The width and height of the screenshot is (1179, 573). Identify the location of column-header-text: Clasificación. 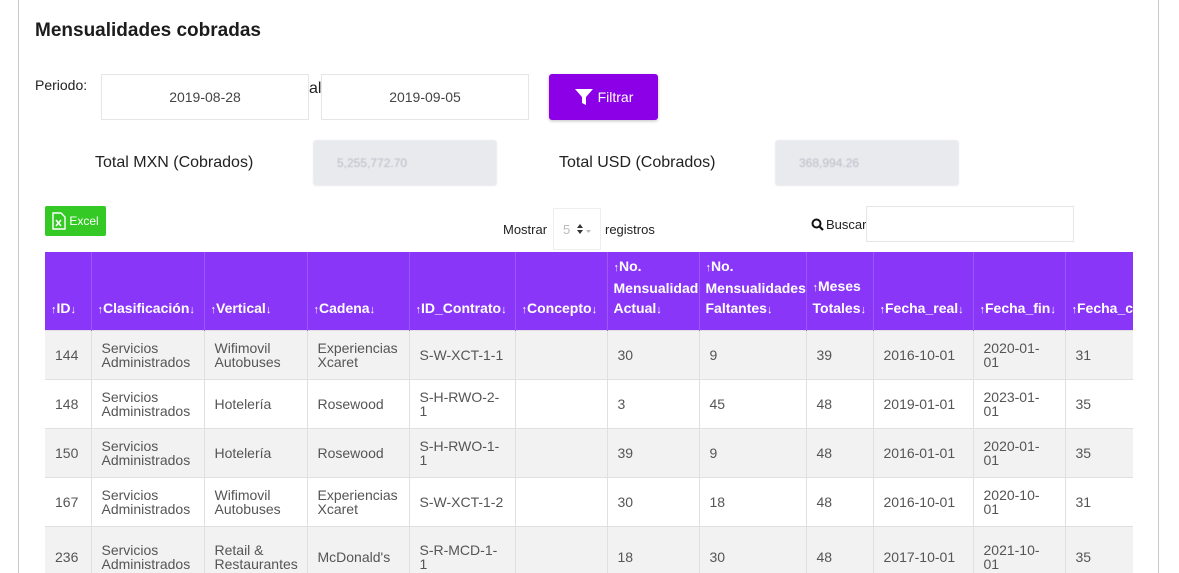
(146, 307).